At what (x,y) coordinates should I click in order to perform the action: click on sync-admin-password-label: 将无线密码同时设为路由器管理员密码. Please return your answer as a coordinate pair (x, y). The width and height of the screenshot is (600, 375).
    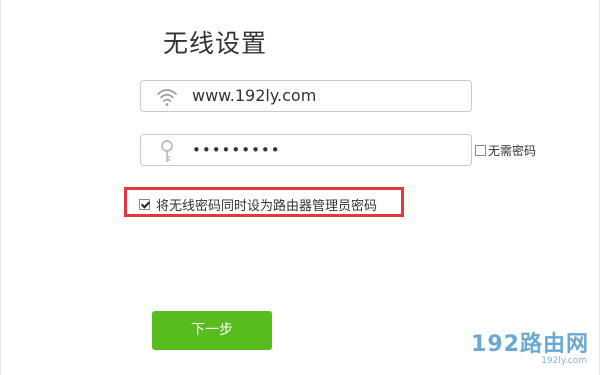
    Looking at the image, I should click on (267, 206).